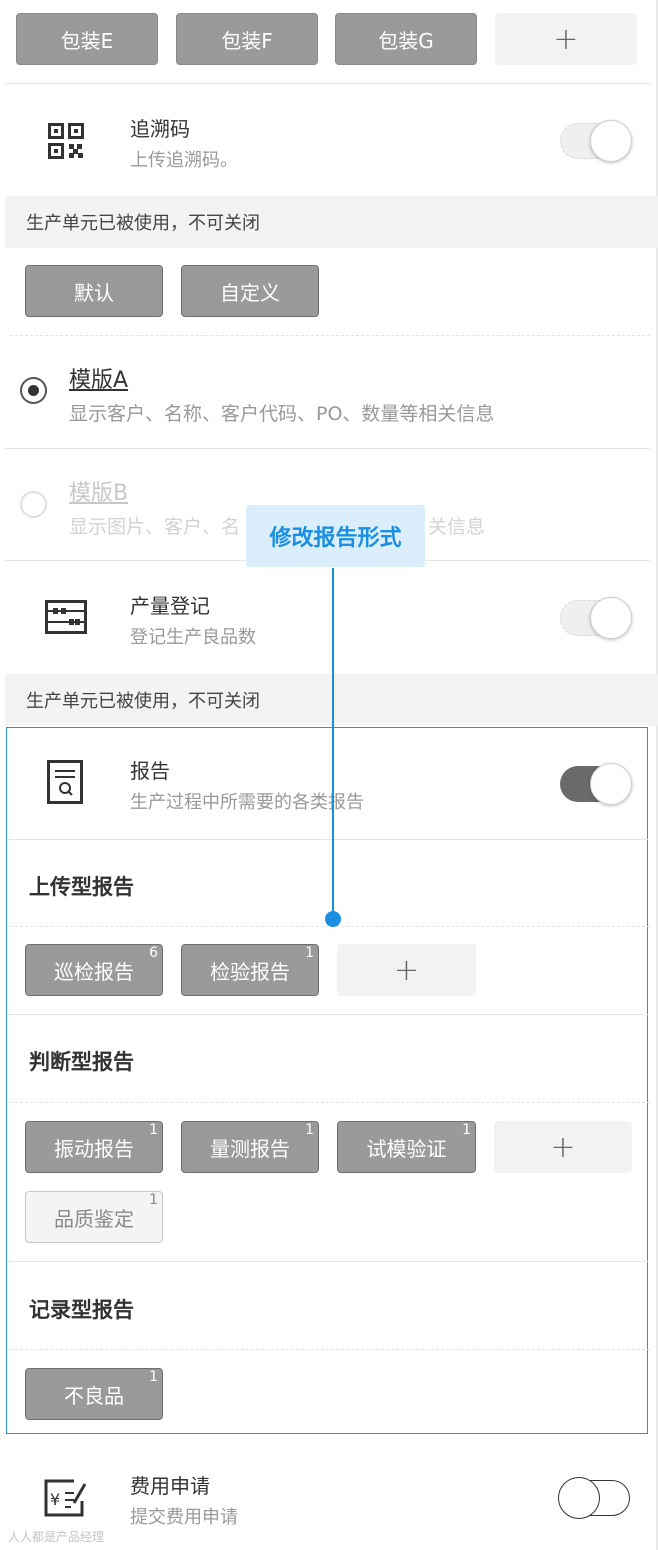 The height and width of the screenshot is (1550, 658). I want to click on template-a-name: 模版A, so click(98, 378).